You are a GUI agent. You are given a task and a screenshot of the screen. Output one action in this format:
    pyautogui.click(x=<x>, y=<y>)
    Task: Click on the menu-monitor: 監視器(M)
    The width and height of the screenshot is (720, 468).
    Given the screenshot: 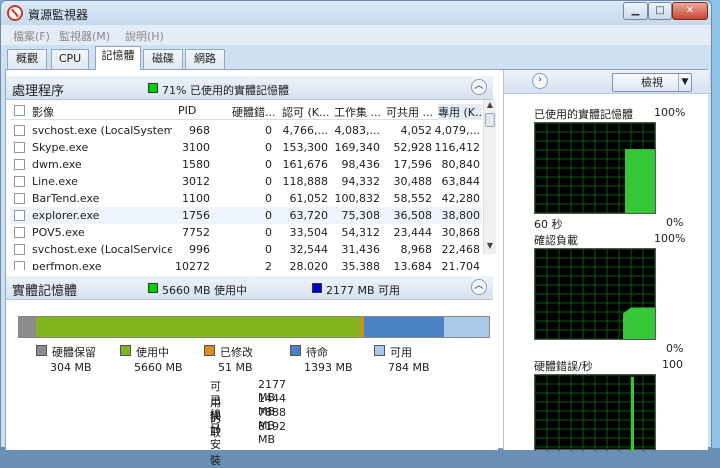 What is the action you would take?
    pyautogui.click(x=84, y=36)
    